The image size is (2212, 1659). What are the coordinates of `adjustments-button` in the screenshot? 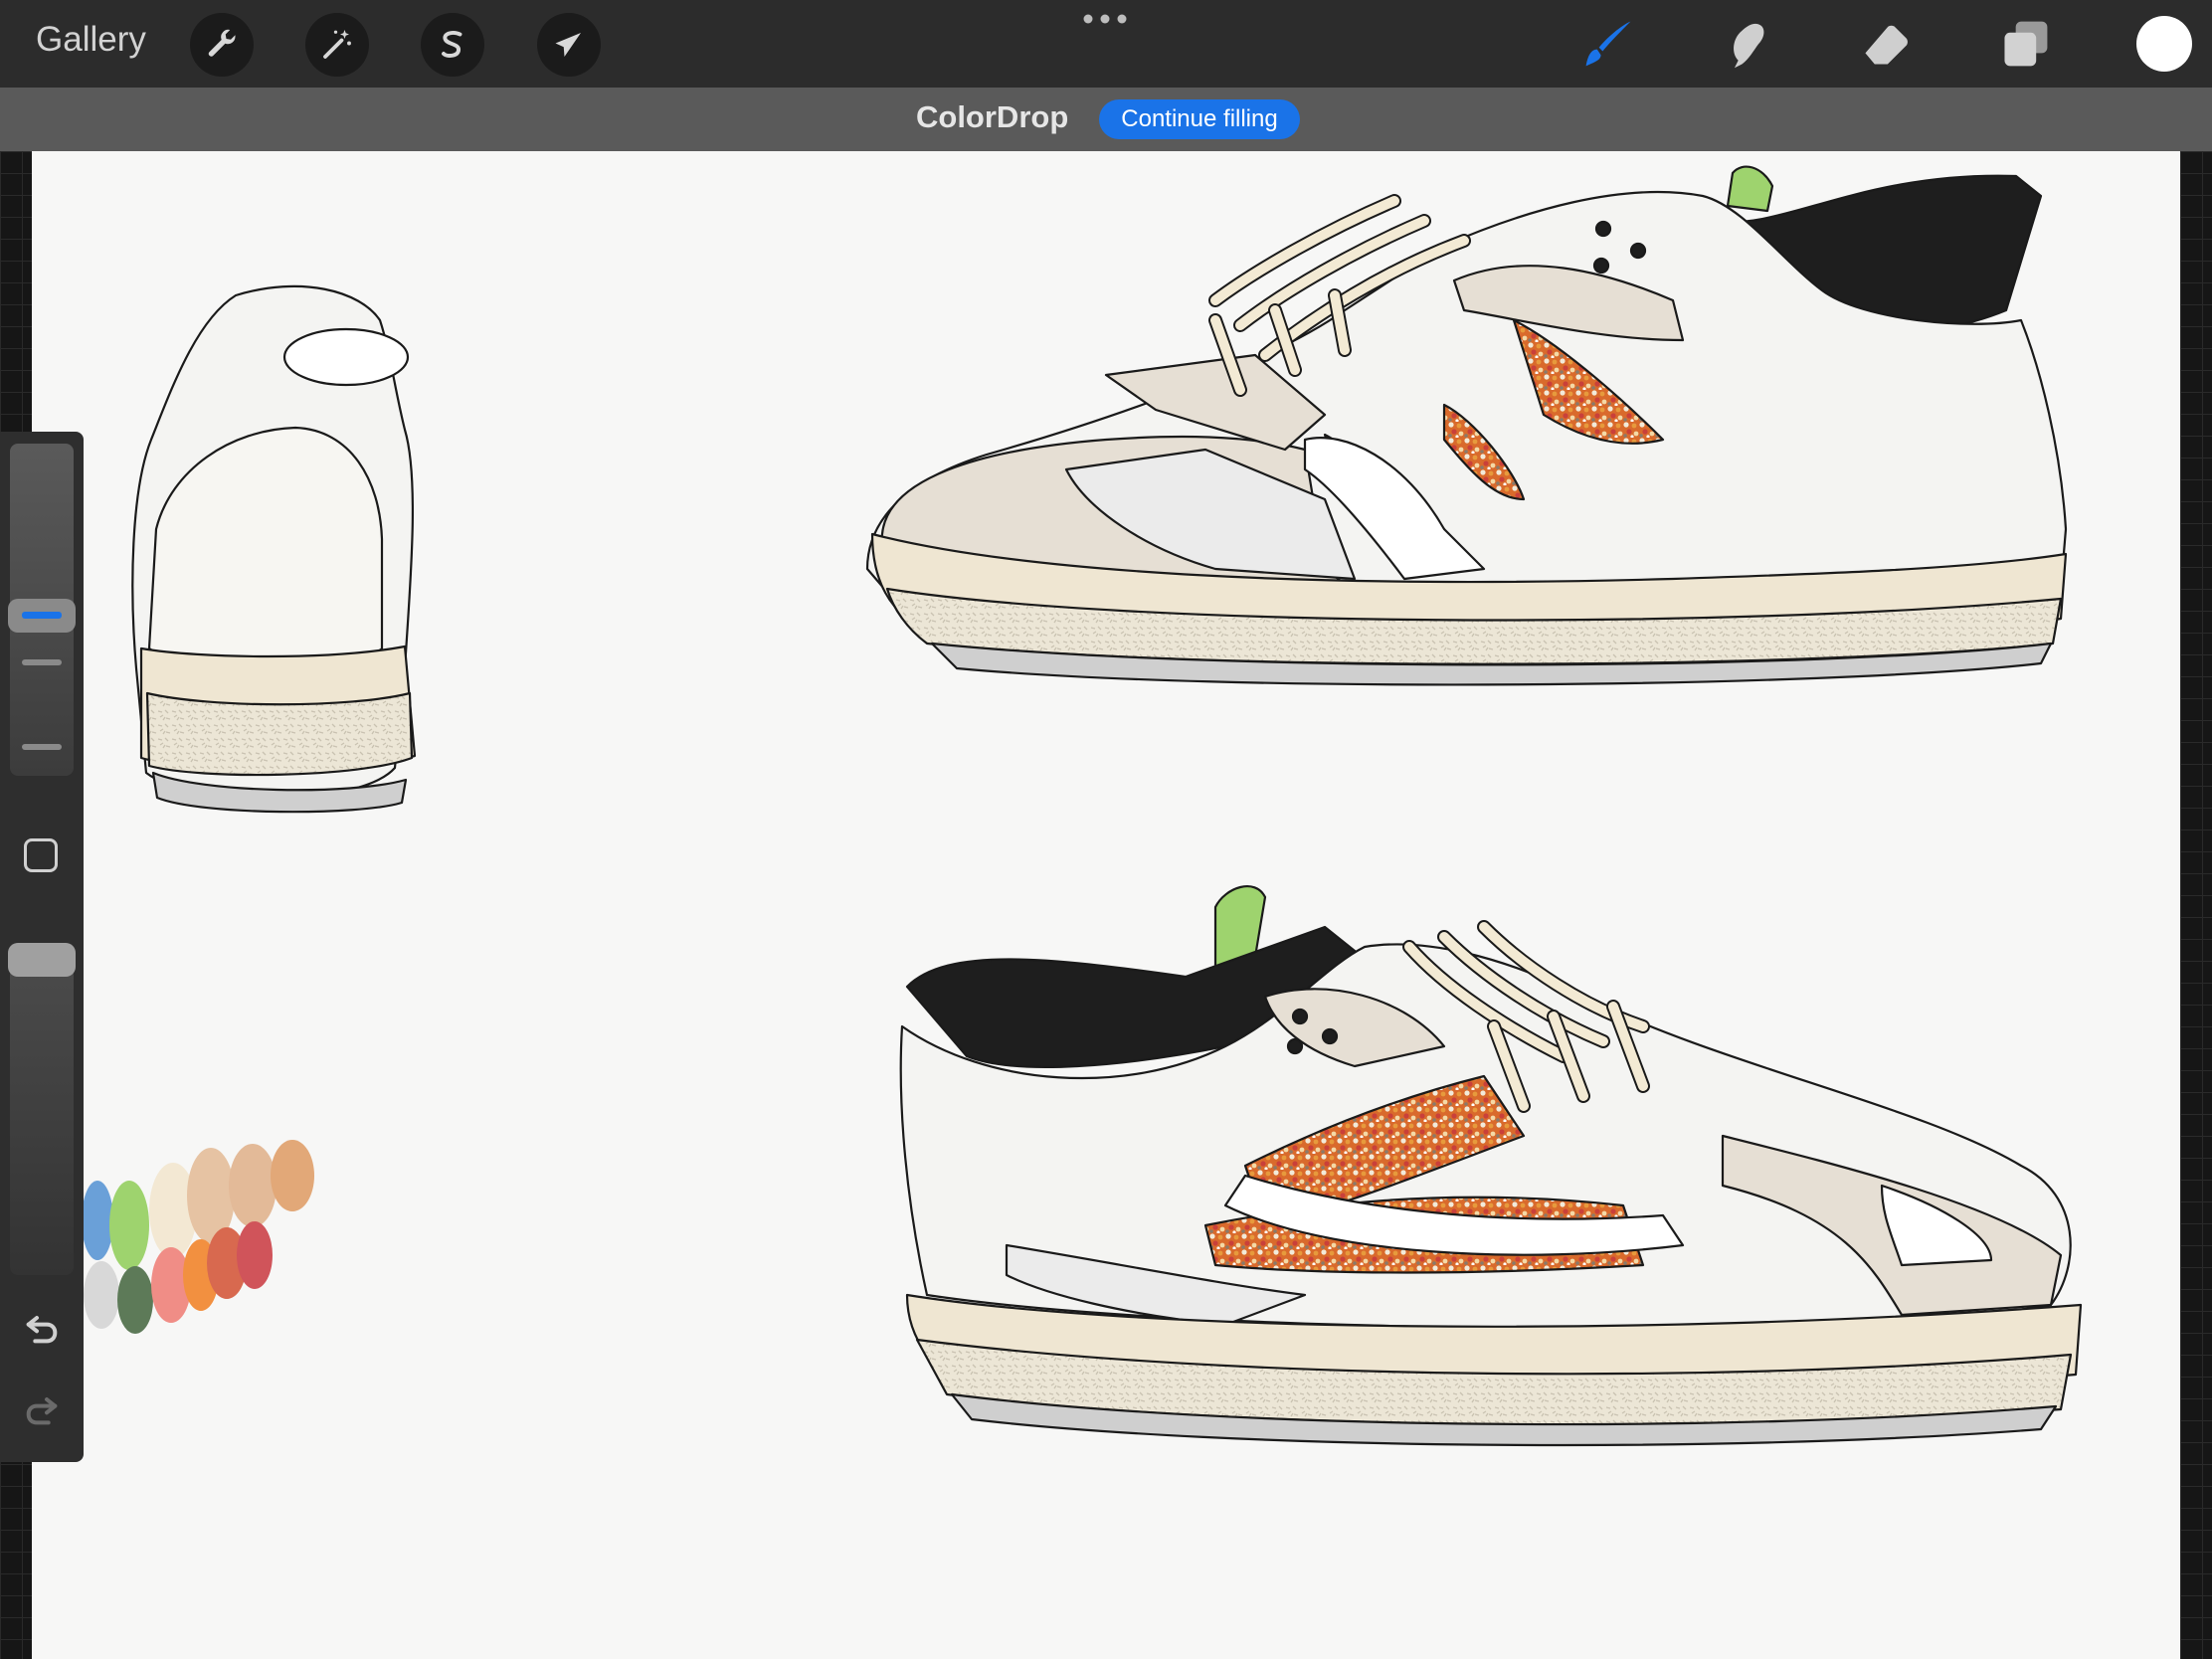 It's located at (337, 45).